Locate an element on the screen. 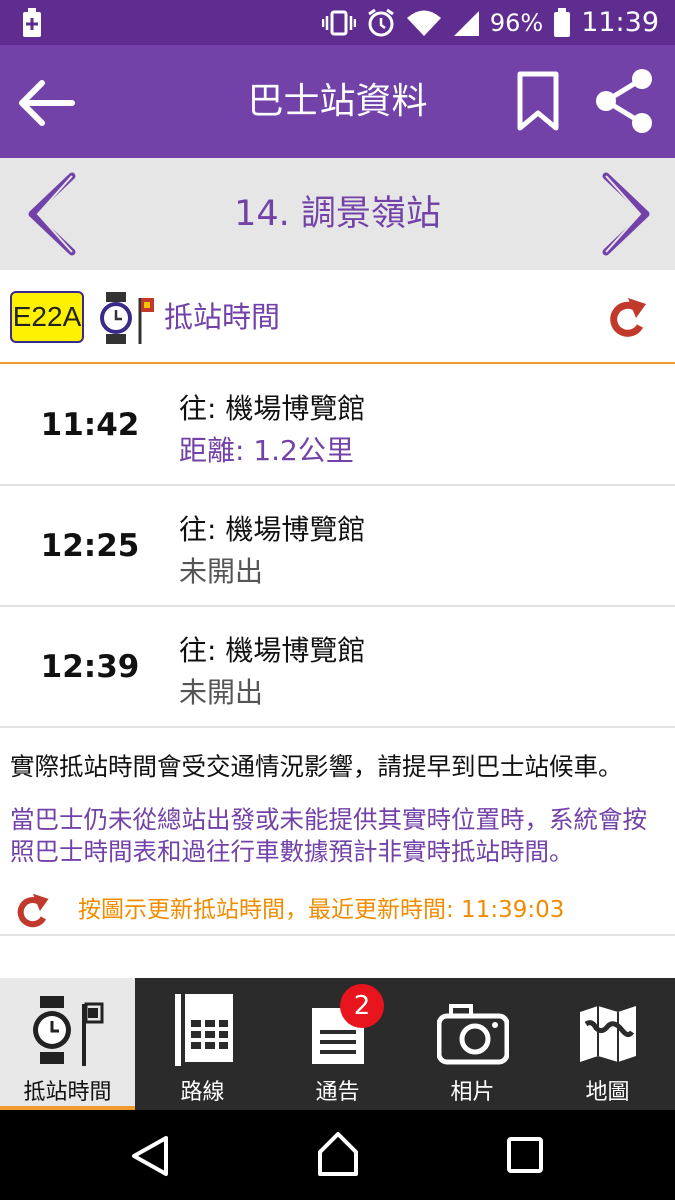 The width and height of the screenshot is (675, 1200). tab-label: 通告 is located at coordinates (337, 1092).